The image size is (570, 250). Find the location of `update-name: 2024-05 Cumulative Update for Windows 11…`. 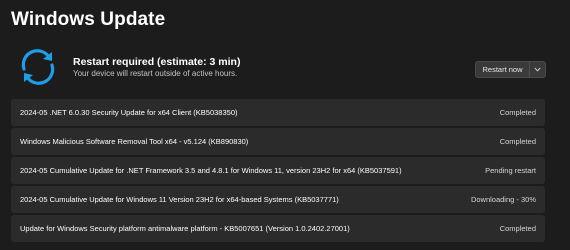

update-name: 2024-05 Cumulative Update for Windows 11… is located at coordinates (179, 199).